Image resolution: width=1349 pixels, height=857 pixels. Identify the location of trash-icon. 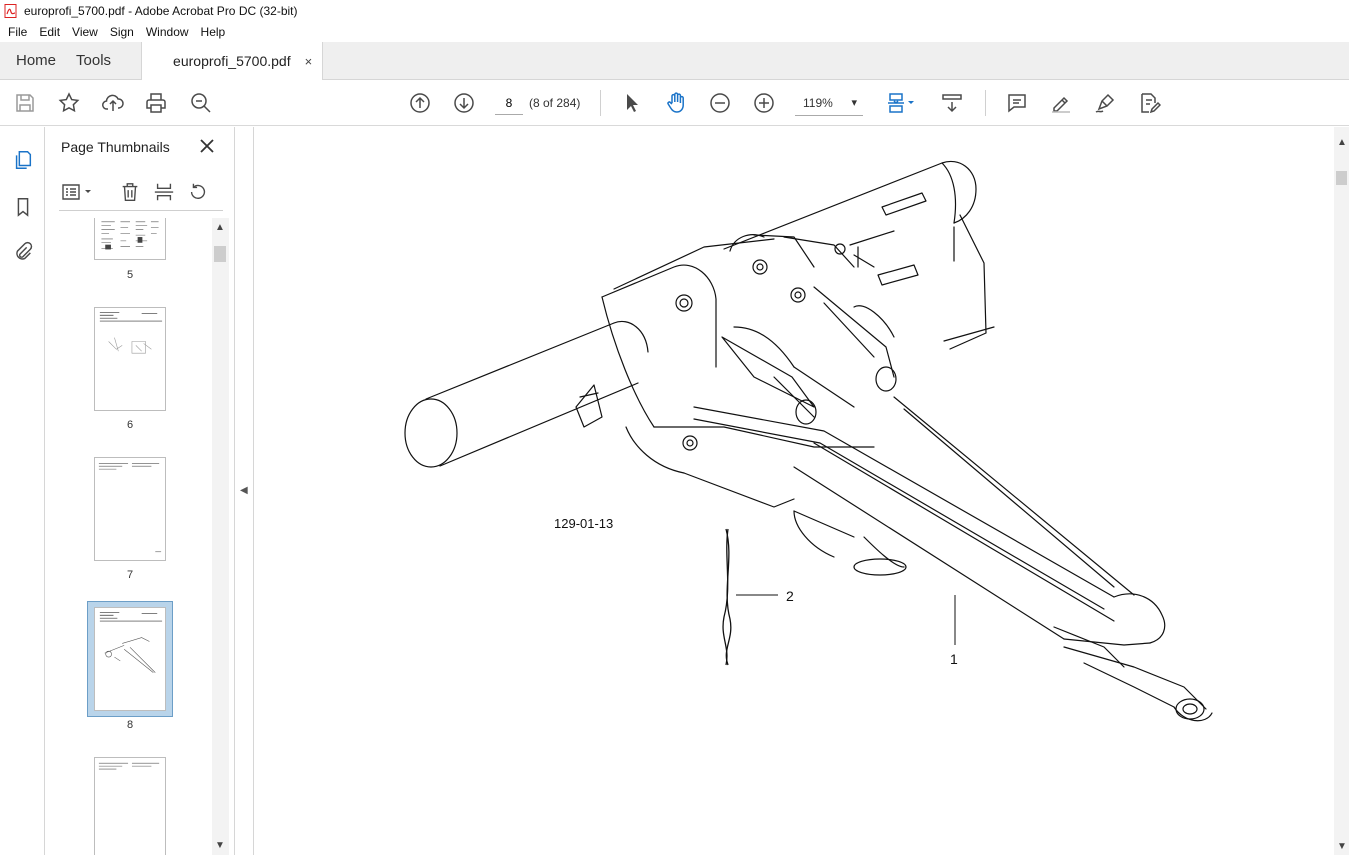
(130, 192).